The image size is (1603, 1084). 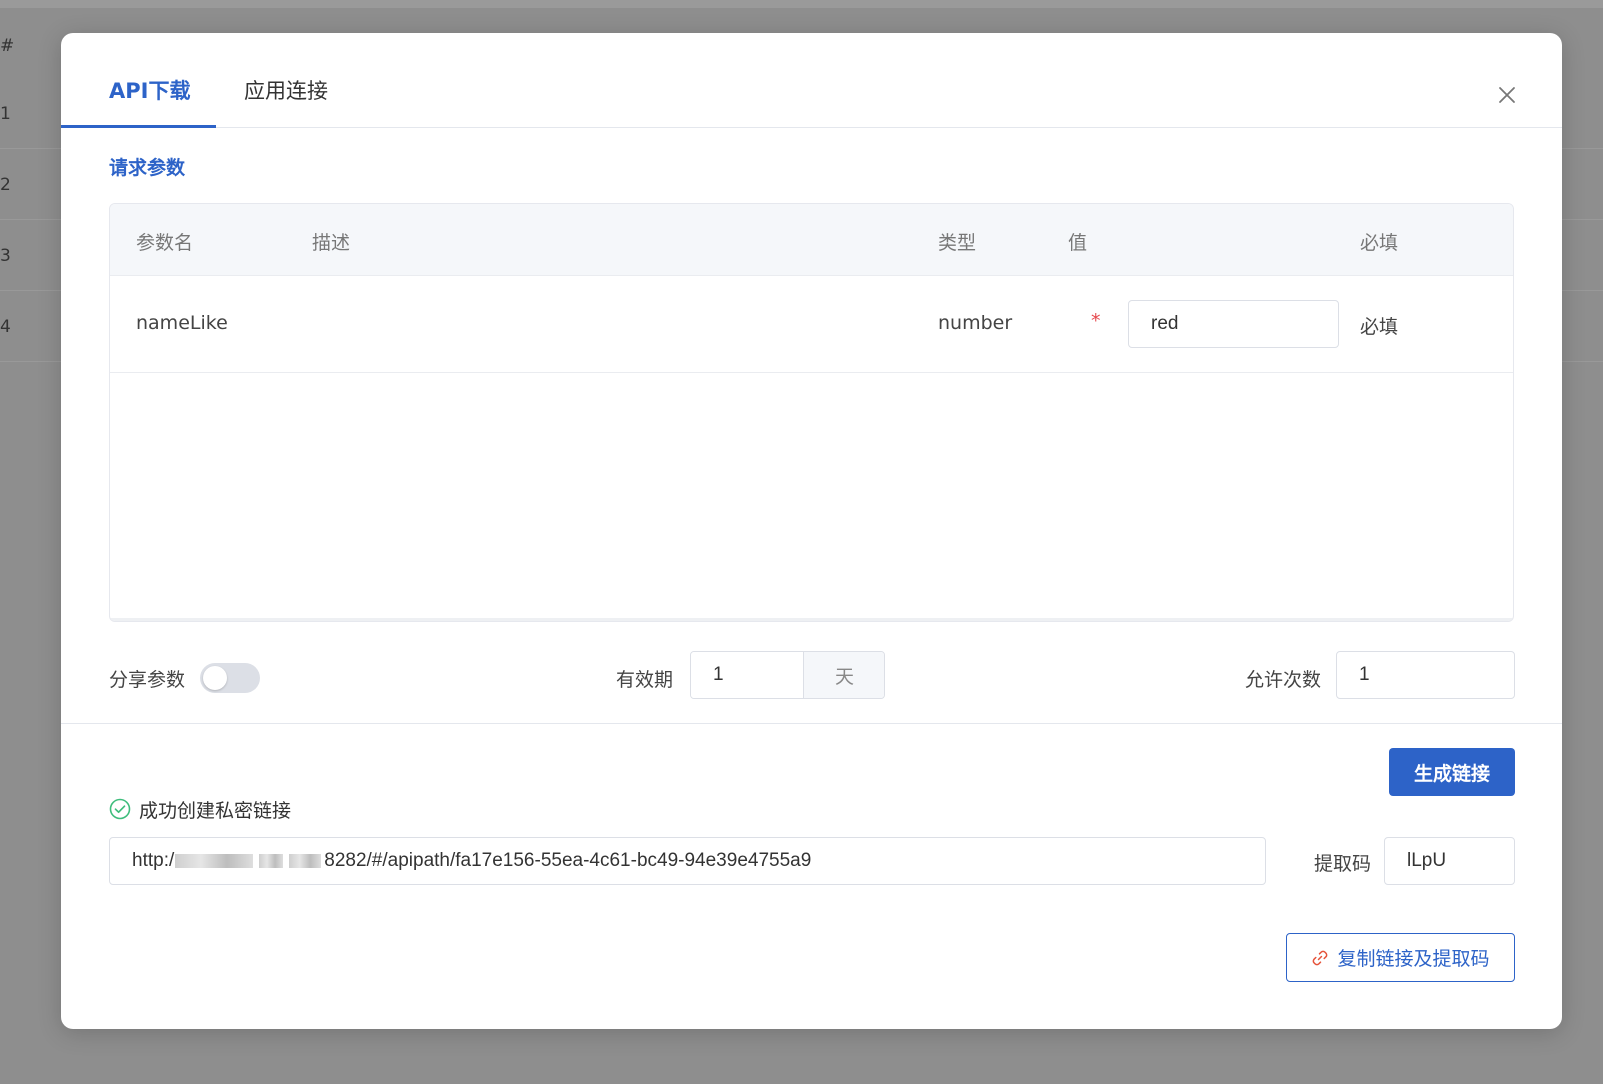 I want to click on share-params-switch, so click(x=230, y=678).